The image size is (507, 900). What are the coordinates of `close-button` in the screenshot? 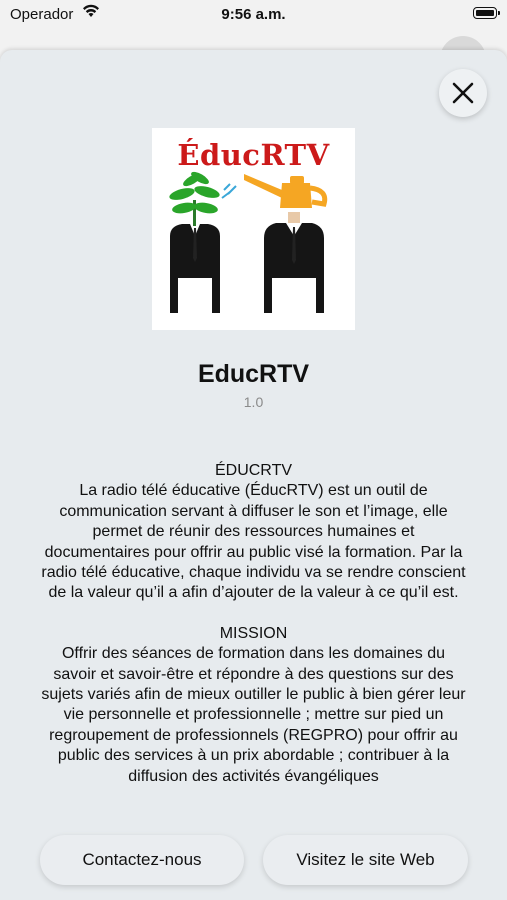 It's located at (463, 93).